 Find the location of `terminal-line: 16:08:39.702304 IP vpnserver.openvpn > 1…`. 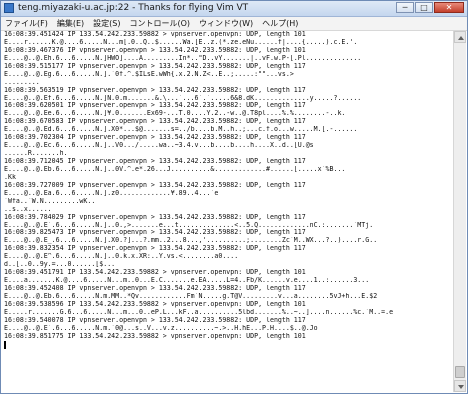

terminal-line: 16:08:39.702304 IP vpnserver.openvpn > 1… is located at coordinates (155, 138).